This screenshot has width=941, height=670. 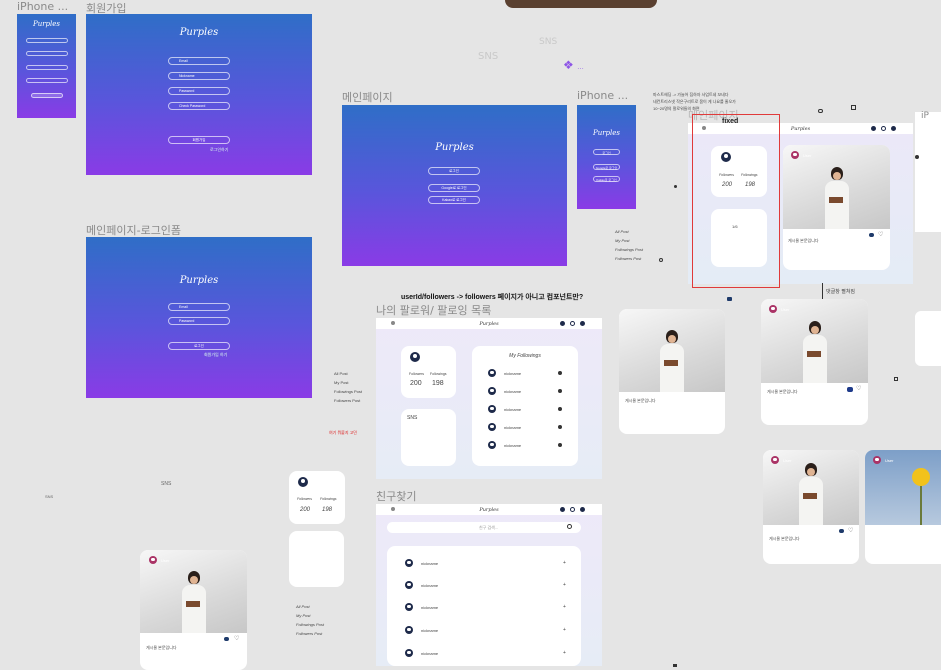 I want to click on iphone-nickname-field, so click(x=47, y=53).